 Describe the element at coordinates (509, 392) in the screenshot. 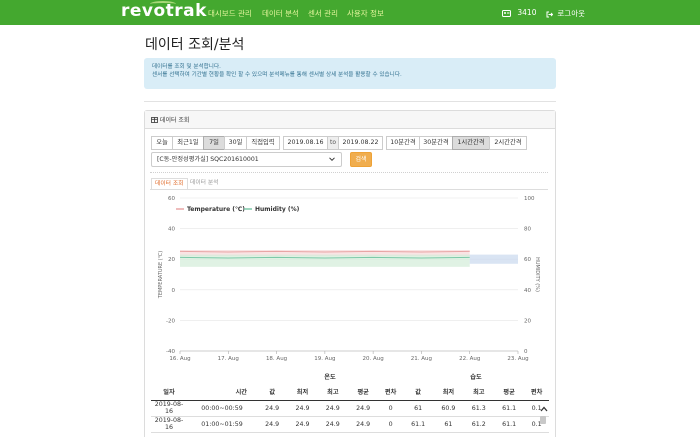

I see `col-humid-avg: 평균` at that location.